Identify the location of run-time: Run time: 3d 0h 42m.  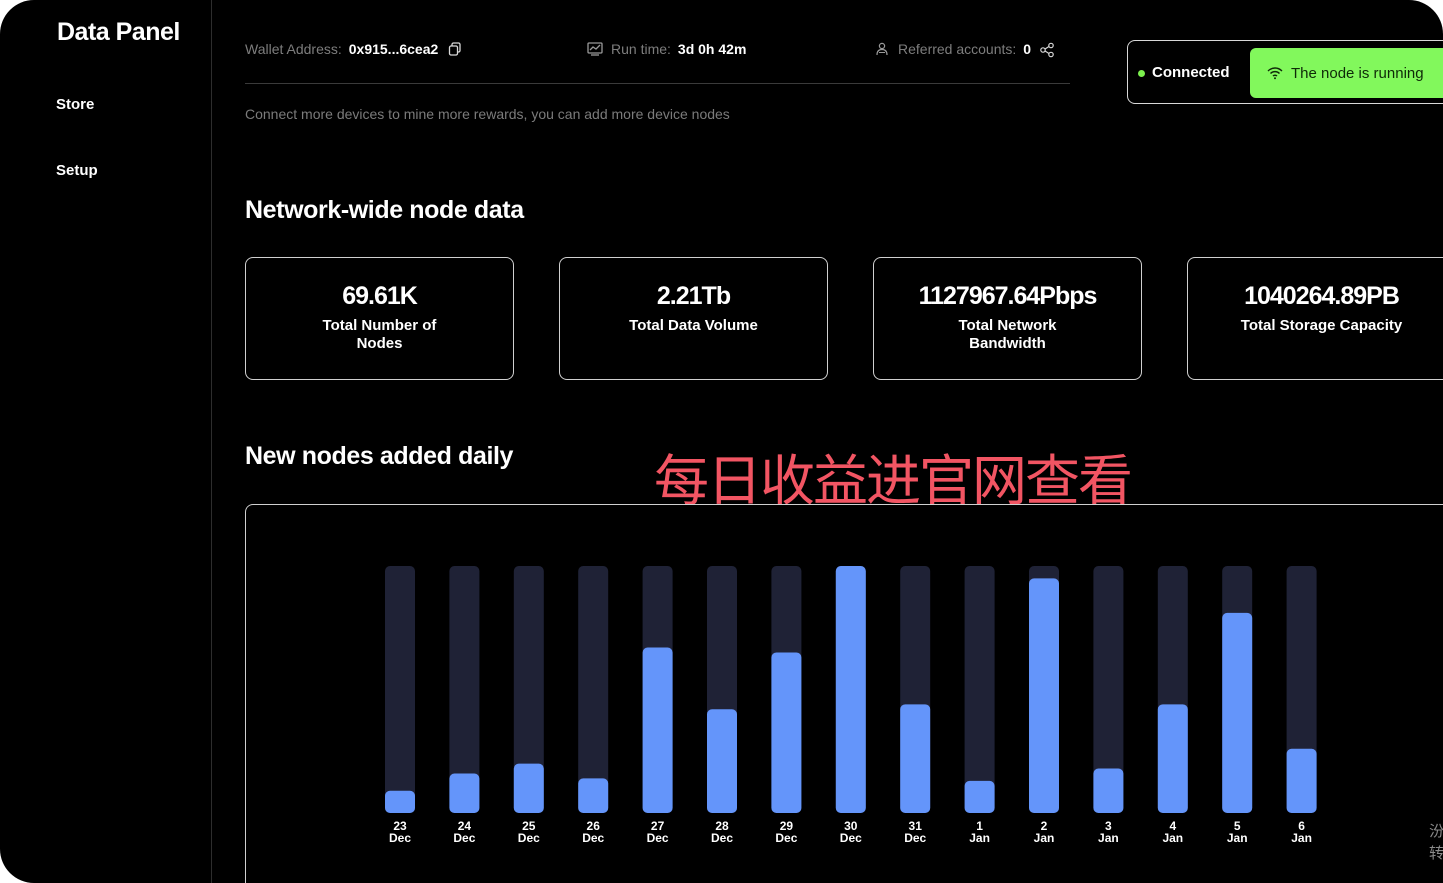
(666, 49).